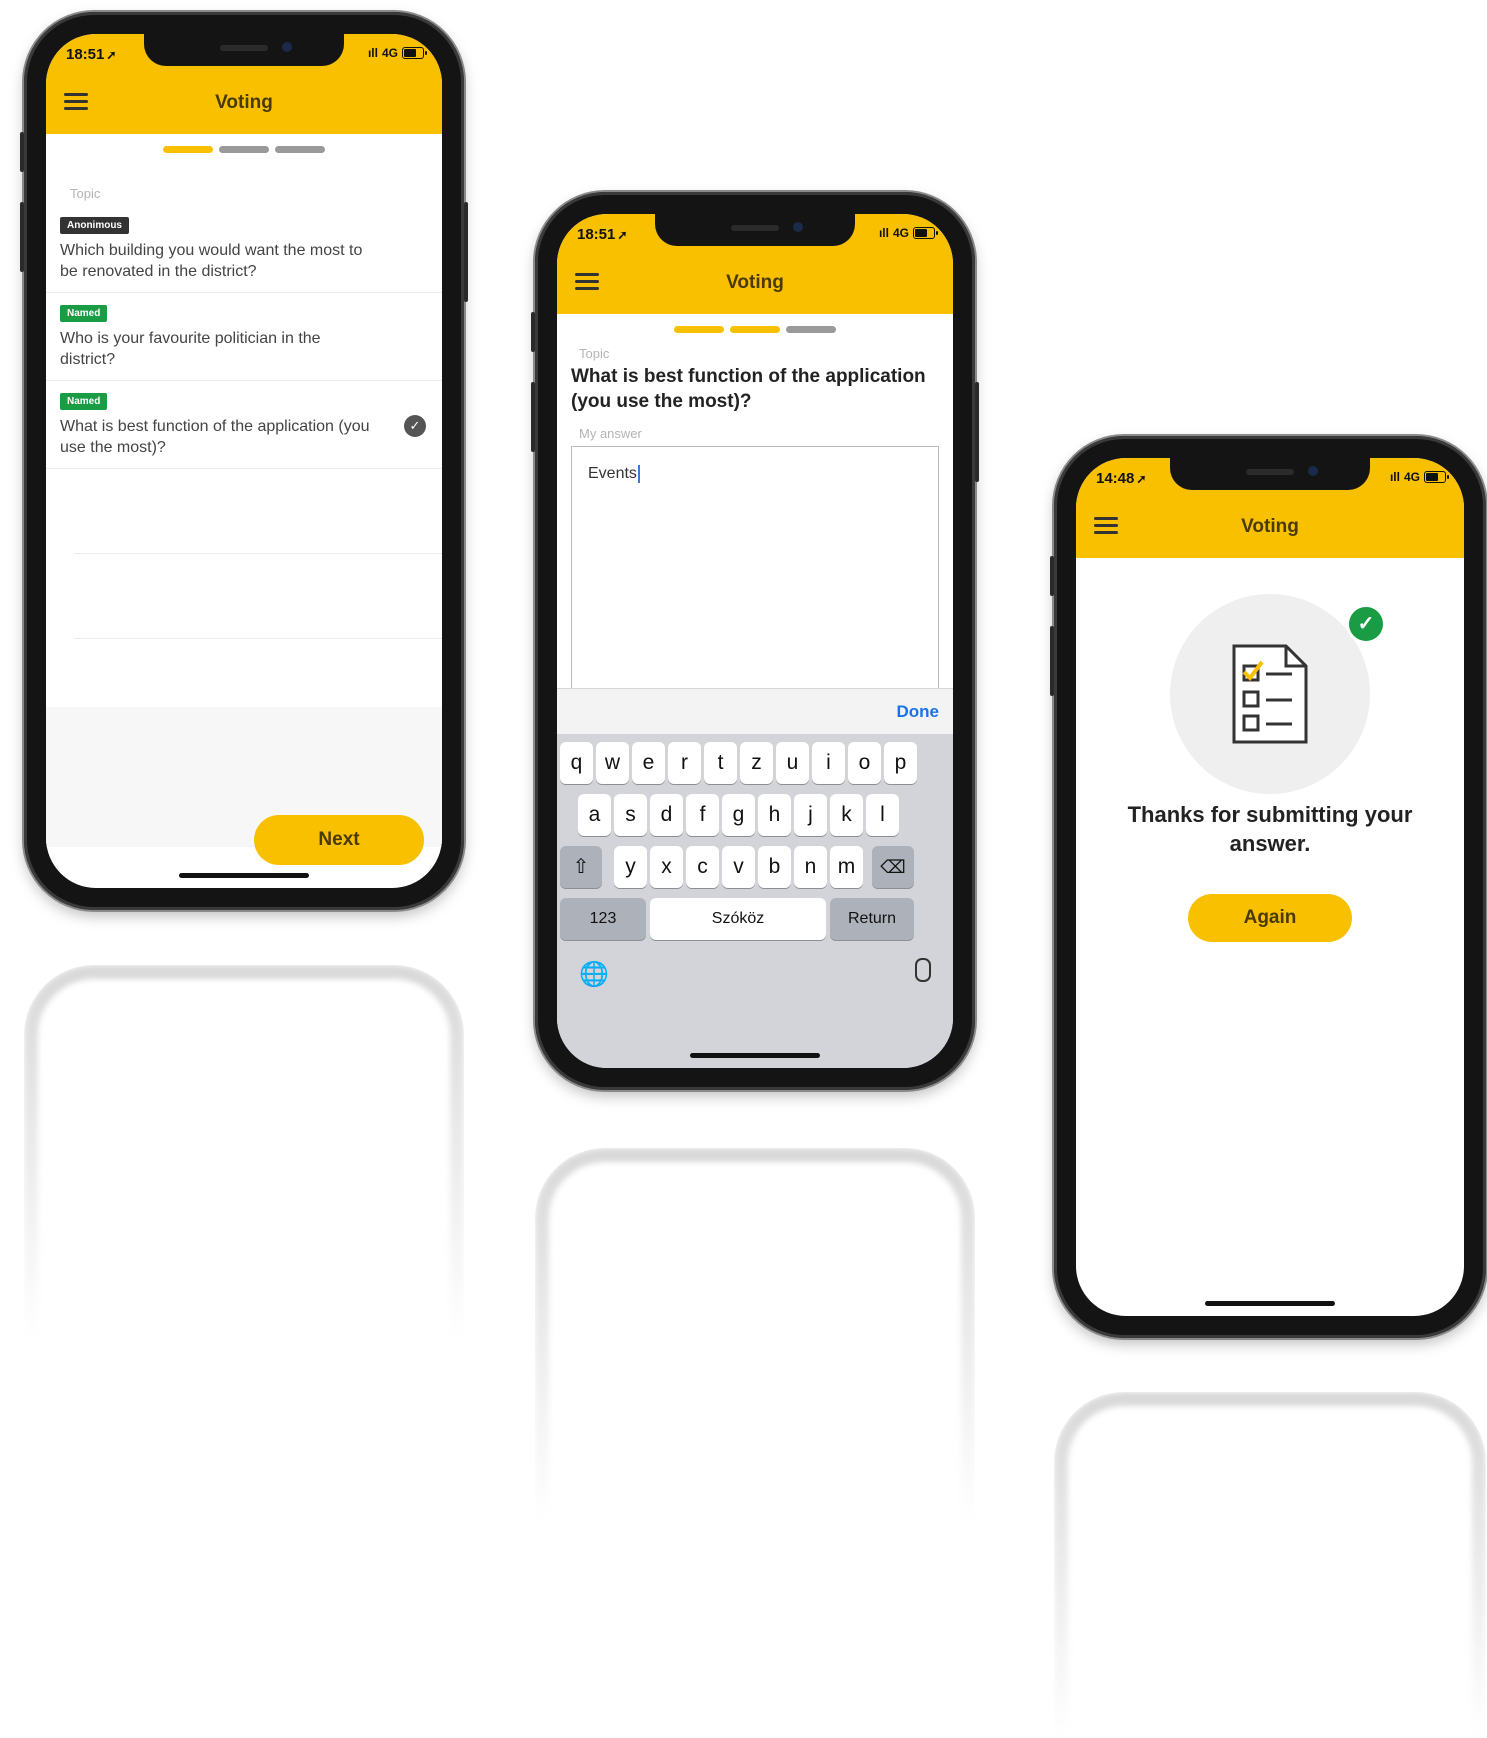 The width and height of the screenshot is (1487, 1738). What do you see at coordinates (738, 815) in the screenshot?
I see `key: g` at bounding box center [738, 815].